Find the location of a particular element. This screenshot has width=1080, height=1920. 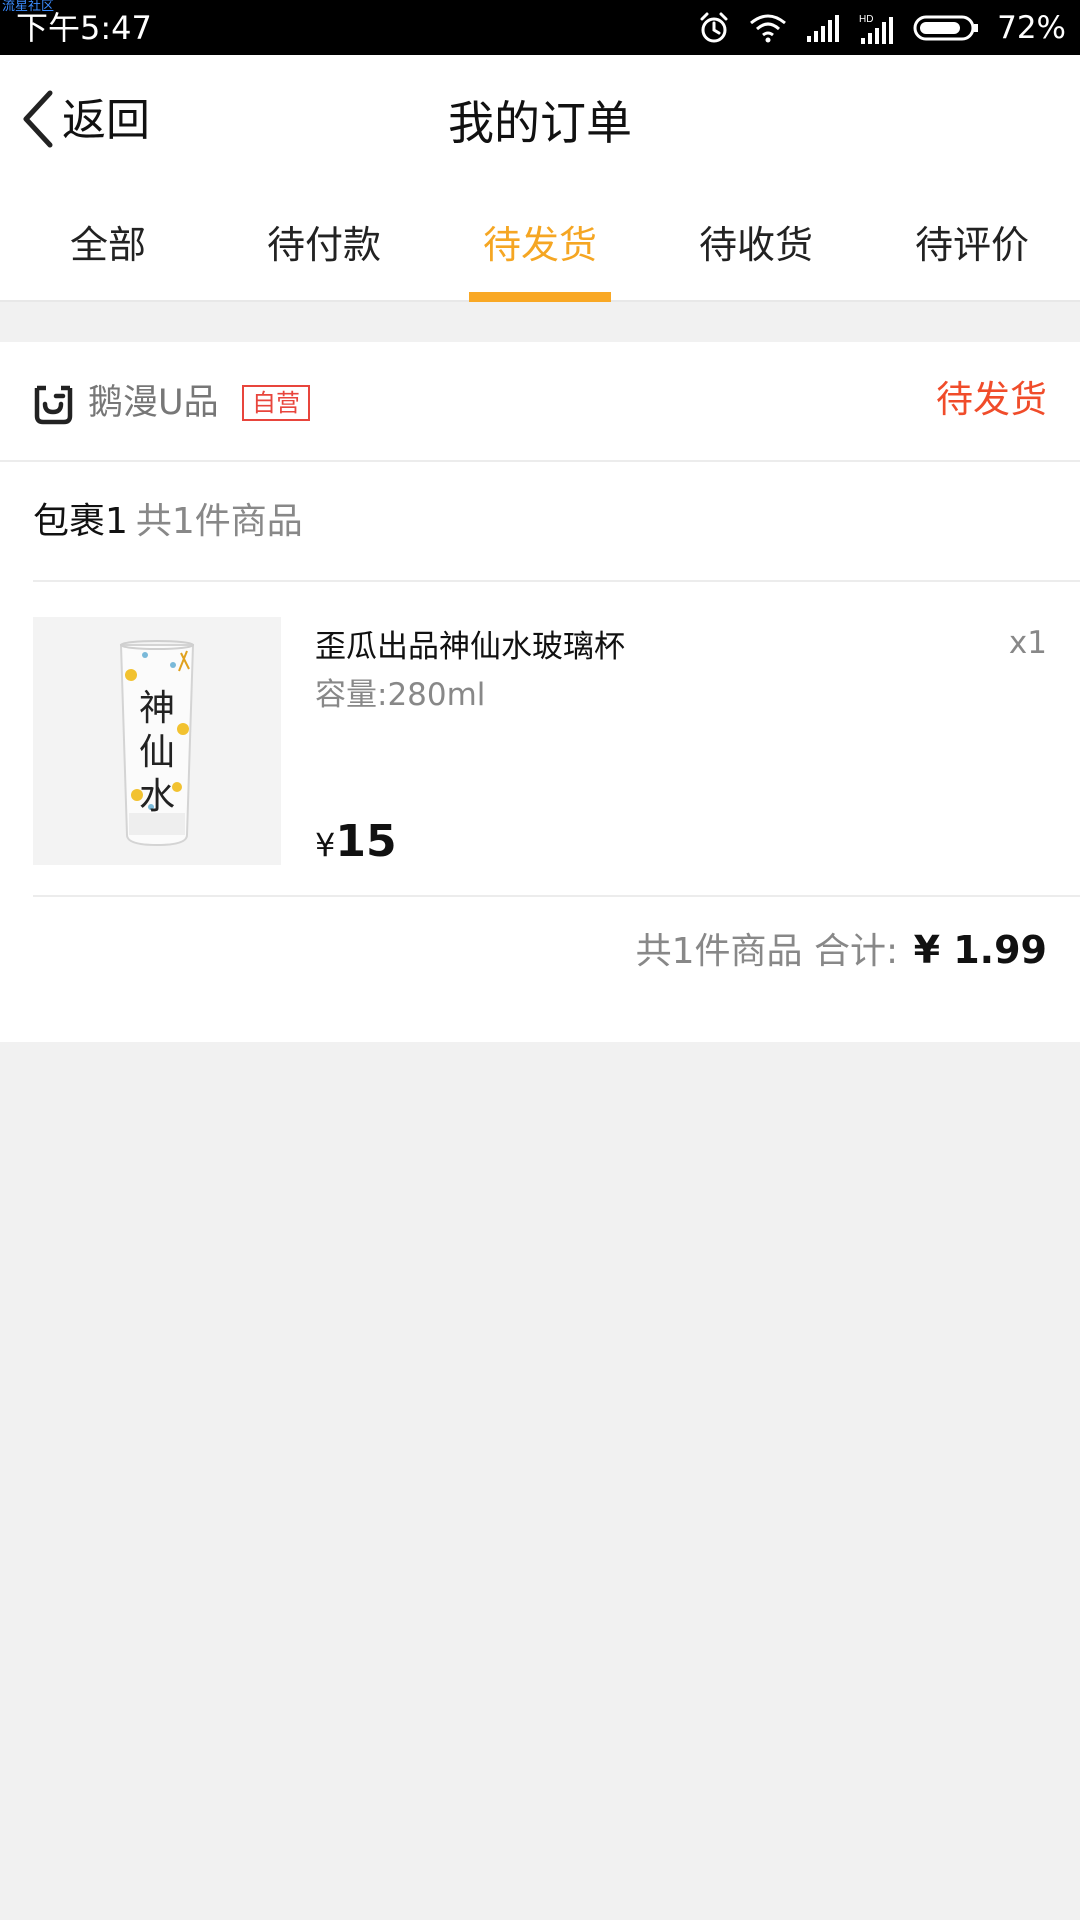

page-title: 我的订单 is located at coordinates (540, 123).